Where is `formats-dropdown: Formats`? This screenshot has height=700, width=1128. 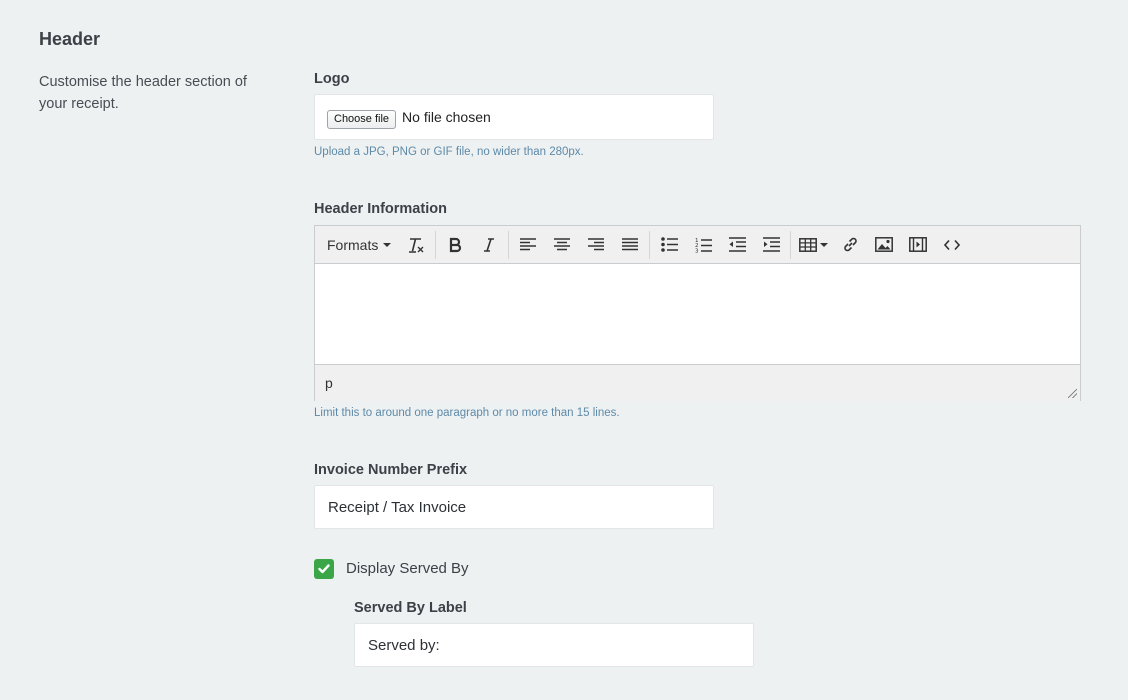 formats-dropdown: Formats is located at coordinates (359, 245).